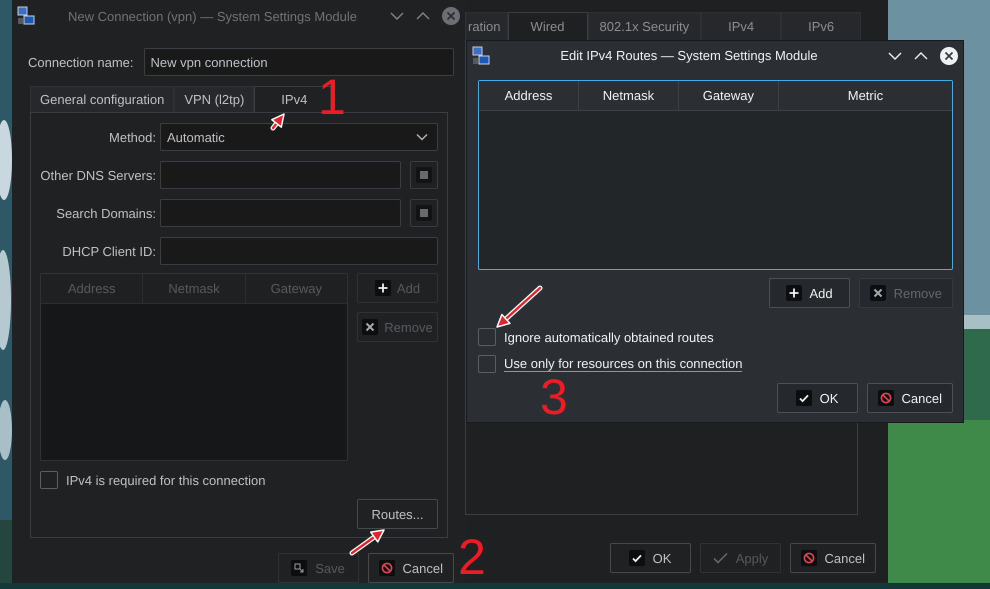 This screenshot has height=589, width=990. Describe the element at coordinates (81, 62) in the screenshot. I see `field-label: Connection name:` at that location.